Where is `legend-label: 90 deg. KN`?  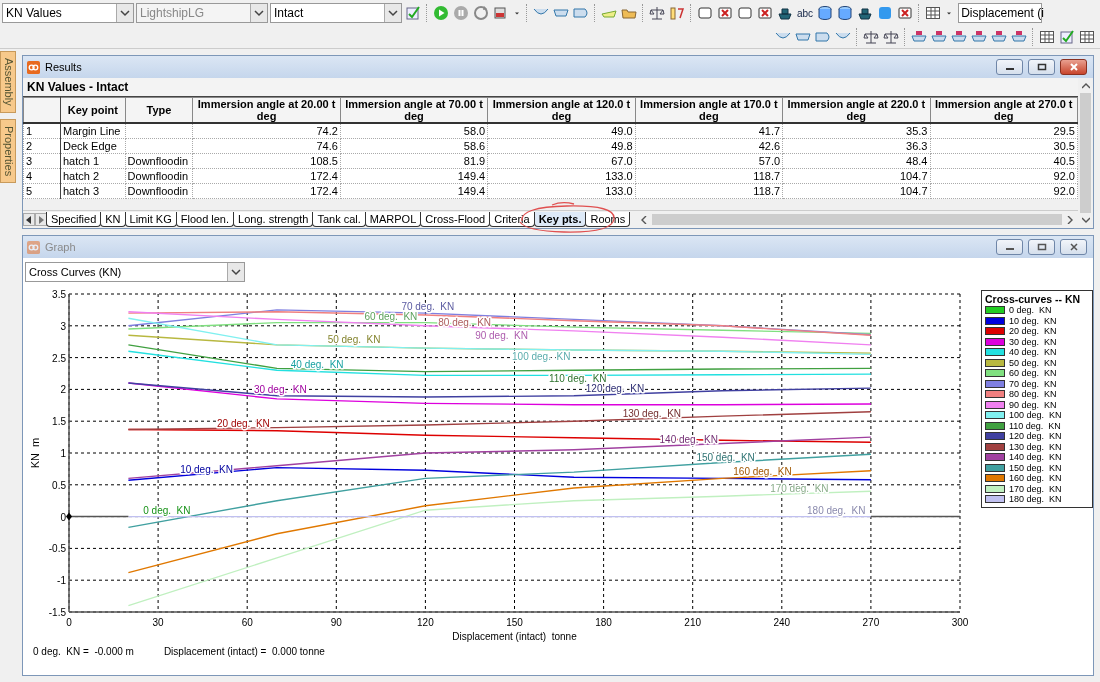 legend-label: 90 deg. KN is located at coordinates (1033, 404).